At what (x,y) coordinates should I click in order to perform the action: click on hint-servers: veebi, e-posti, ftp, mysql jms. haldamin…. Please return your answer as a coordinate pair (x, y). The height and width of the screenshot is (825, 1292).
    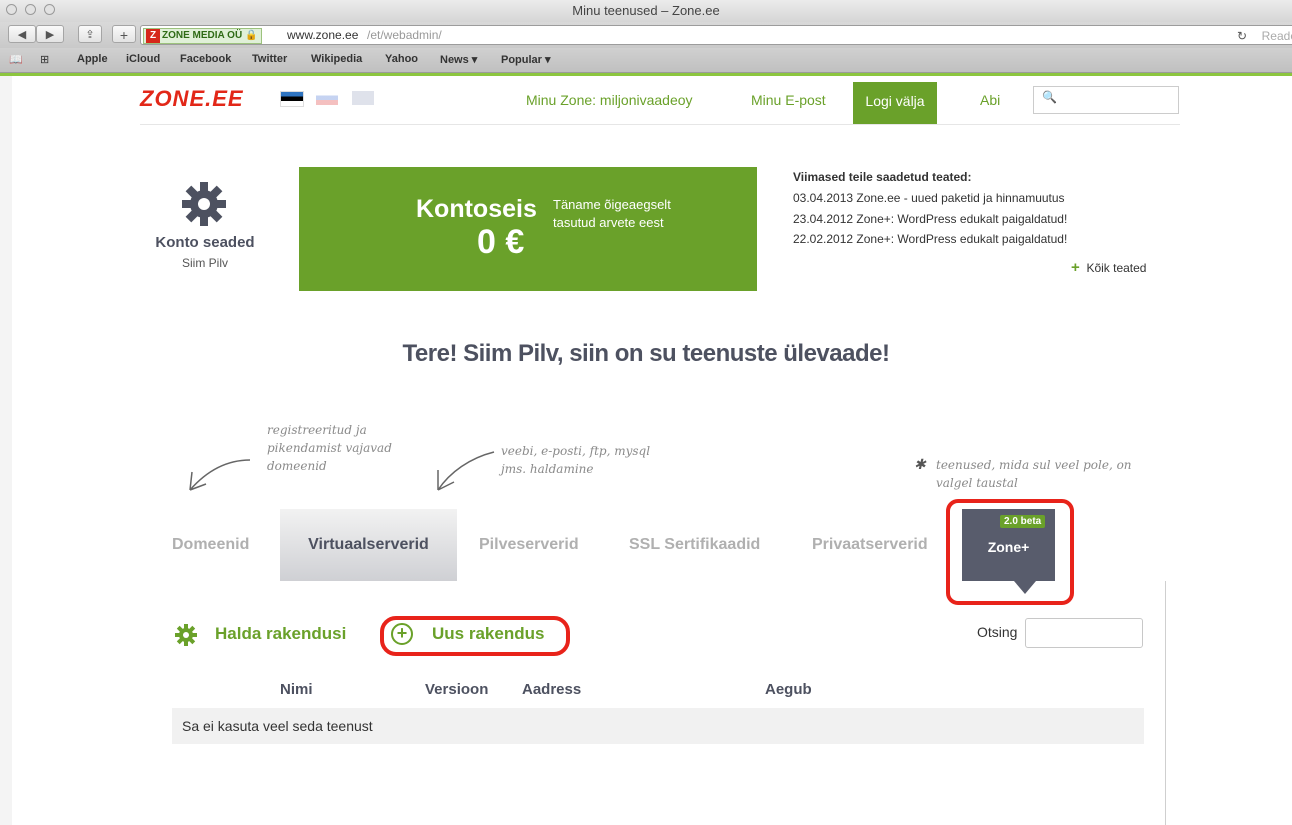
    Looking at the image, I should click on (576, 460).